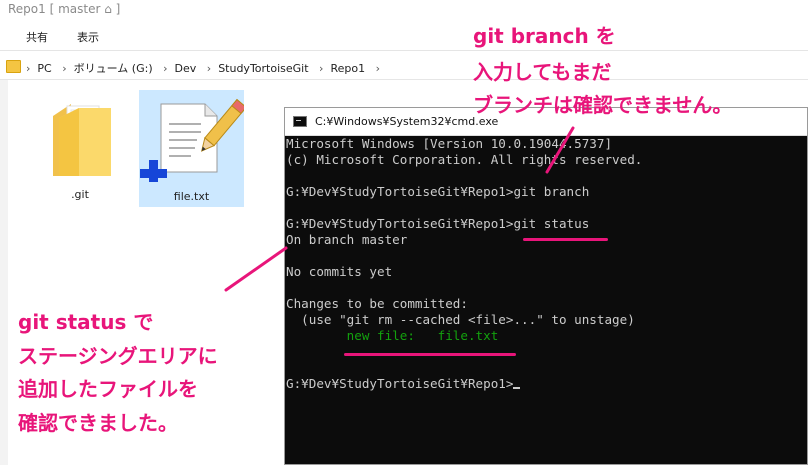 The width and height of the screenshot is (808, 465). Describe the element at coordinates (86, 322) in the screenshot. I see `annotation-left-line-1: git status で` at that location.